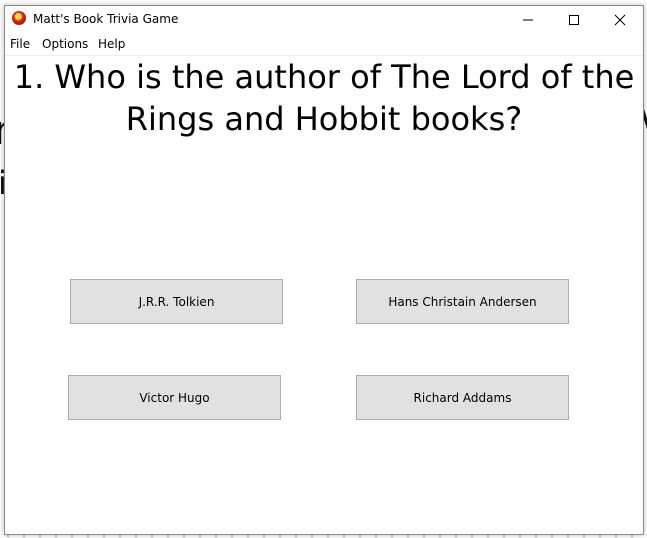 The width and height of the screenshot is (647, 538). What do you see at coordinates (106, 19) in the screenshot?
I see `window-title: Matt's Book Trivia Game` at bounding box center [106, 19].